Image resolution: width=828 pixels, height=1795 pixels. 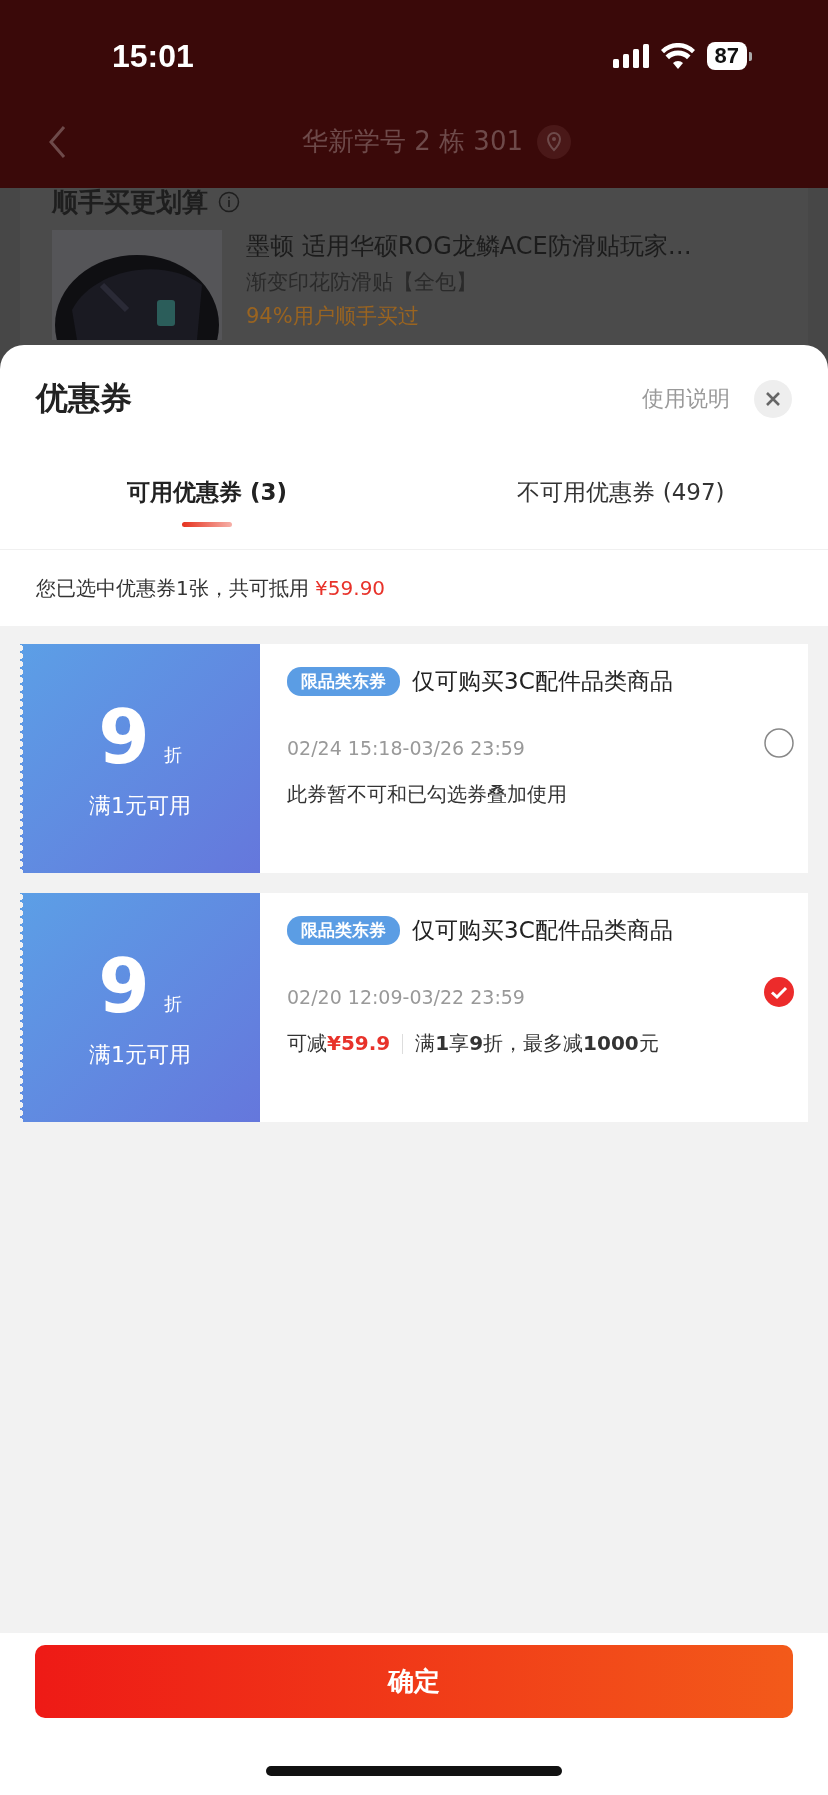 I want to click on coupon-card: 9 折 满1元可用 限品类东券 仅可购买3C配件品类商品 02/20 12:09-03/22 23:59 可减¥59.9 满1享9折，最多减1000元, so click(x=414, y=1007).